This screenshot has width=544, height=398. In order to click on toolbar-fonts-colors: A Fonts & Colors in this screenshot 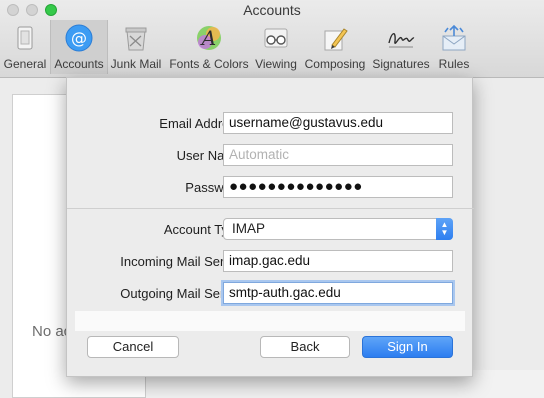, I will do `click(209, 47)`.